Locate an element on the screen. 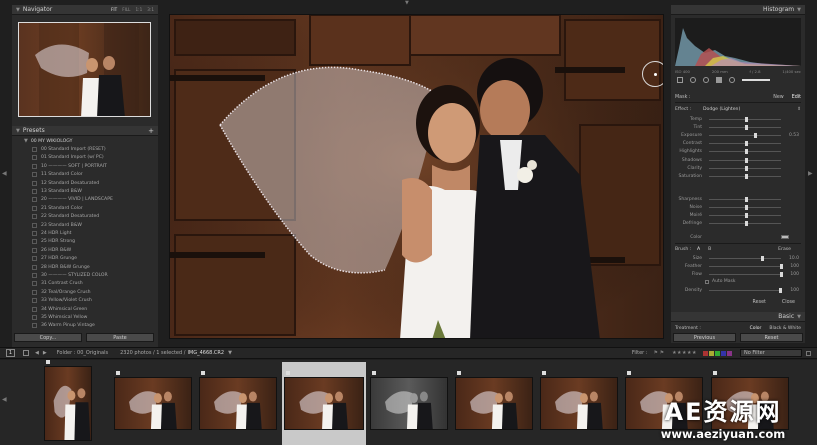 The width and height of the screenshot is (817, 445). slider-noise: Noise is located at coordinates (738, 207).